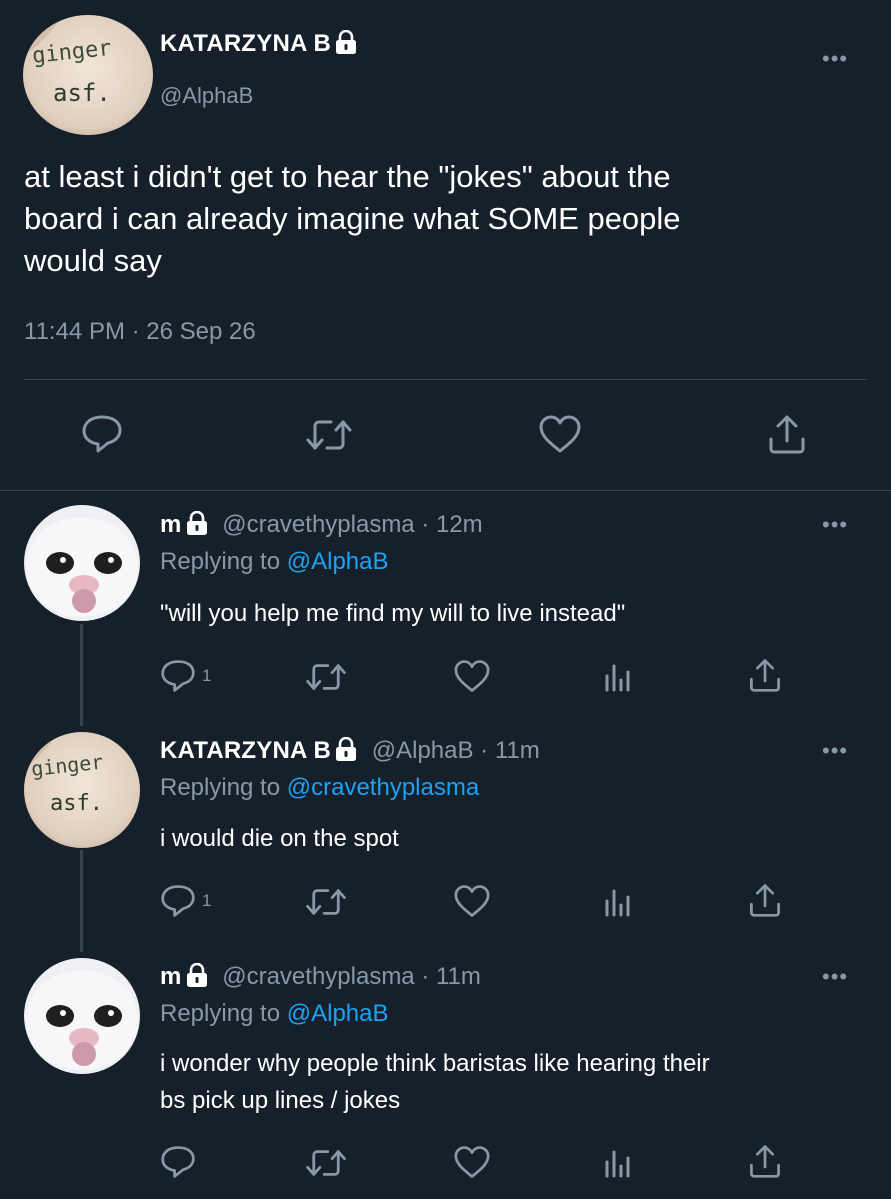 The width and height of the screenshot is (891, 1199). What do you see at coordinates (351, 976) in the screenshot?
I see `handle-time: @cravethyplasma · 11m` at bounding box center [351, 976].